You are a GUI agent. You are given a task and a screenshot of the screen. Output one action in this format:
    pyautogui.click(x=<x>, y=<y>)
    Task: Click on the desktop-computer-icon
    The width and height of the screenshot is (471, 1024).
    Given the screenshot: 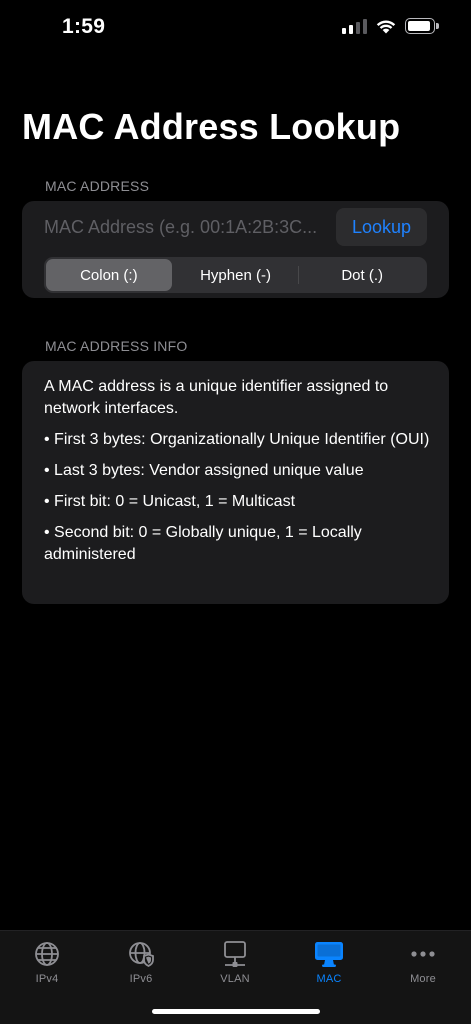 What is the action you would take?
    pyautogui.click(x=329, y=954)
    